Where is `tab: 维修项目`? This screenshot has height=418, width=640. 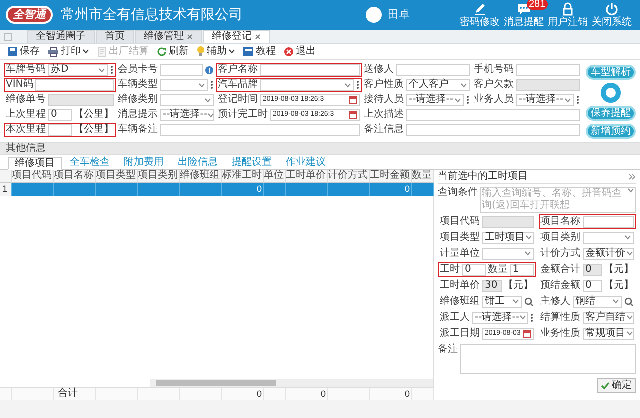 tab: 维修项目 is located at coordinates (35, 163).